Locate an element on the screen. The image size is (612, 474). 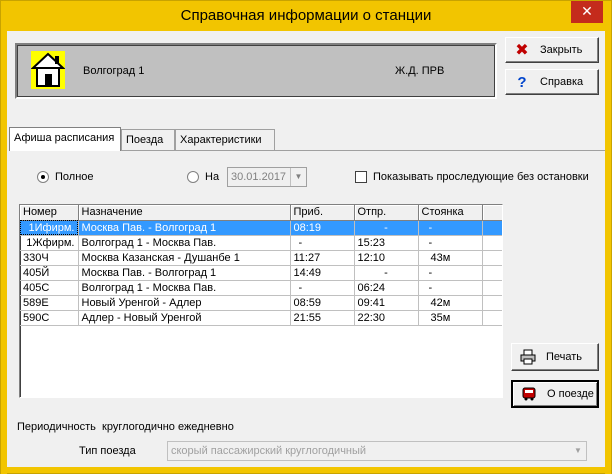
show-passing-box is located at coordinates (361, 177).